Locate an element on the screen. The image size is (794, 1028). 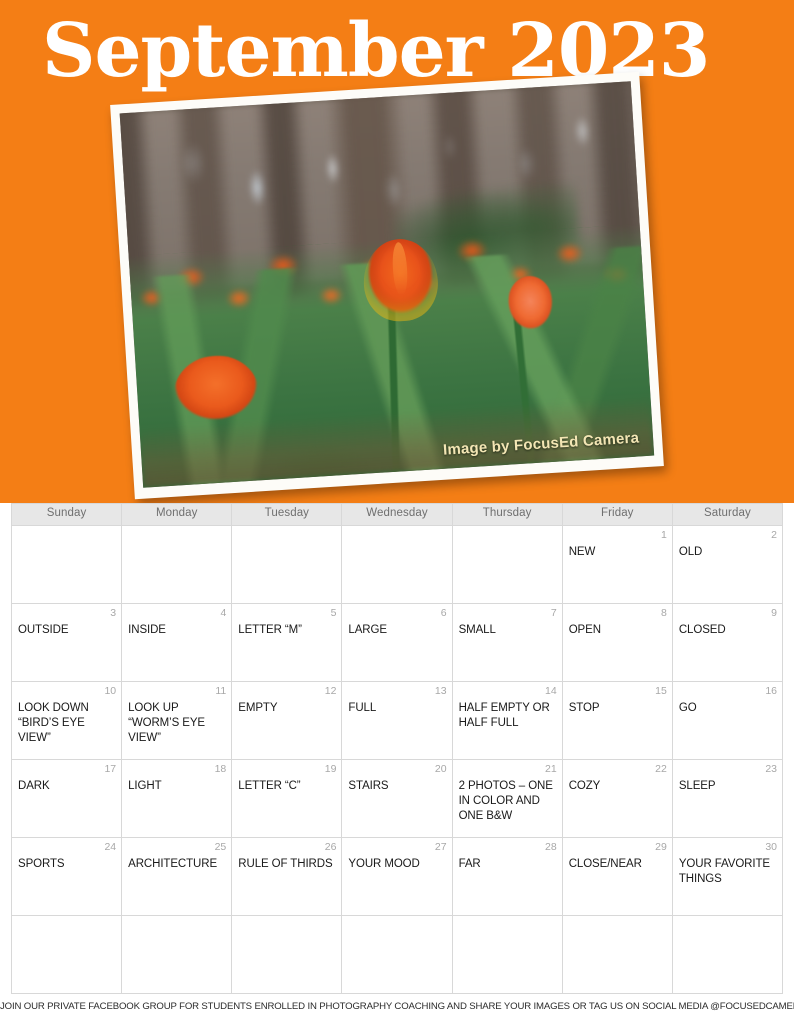
calendar-day-cell: 9 CLOSED is located at coordinates (727, 642).